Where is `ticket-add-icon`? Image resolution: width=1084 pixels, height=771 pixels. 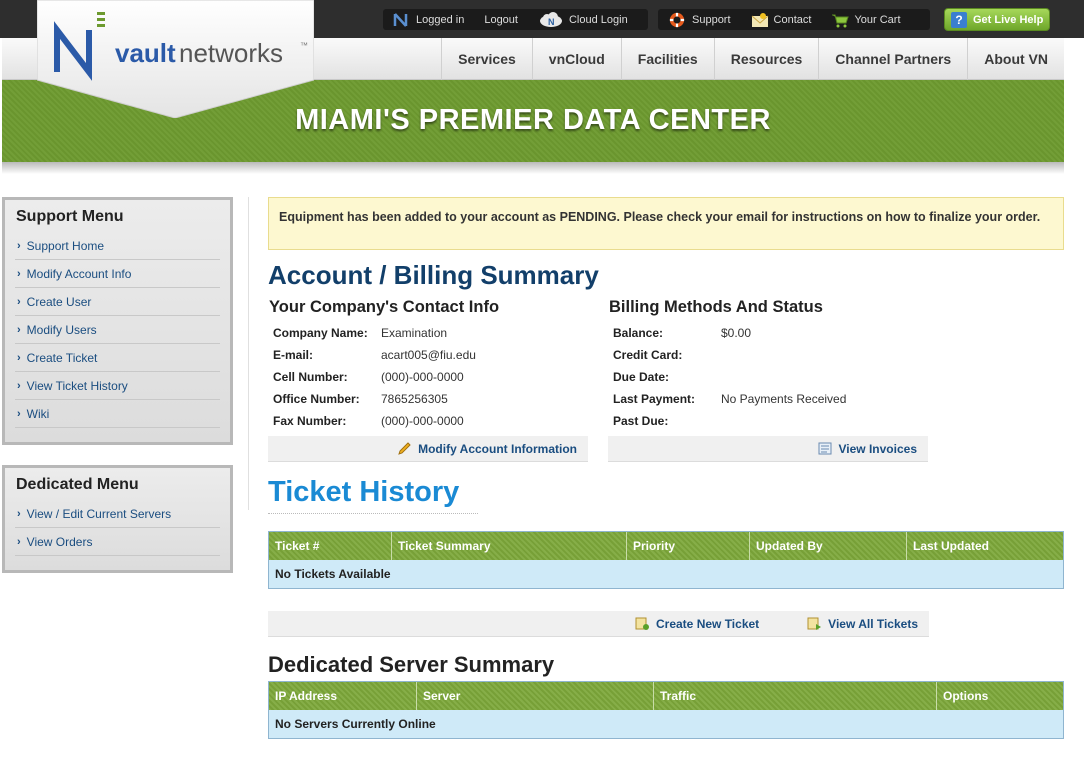 ticket-add-icon is located at coordinates (642, 623).